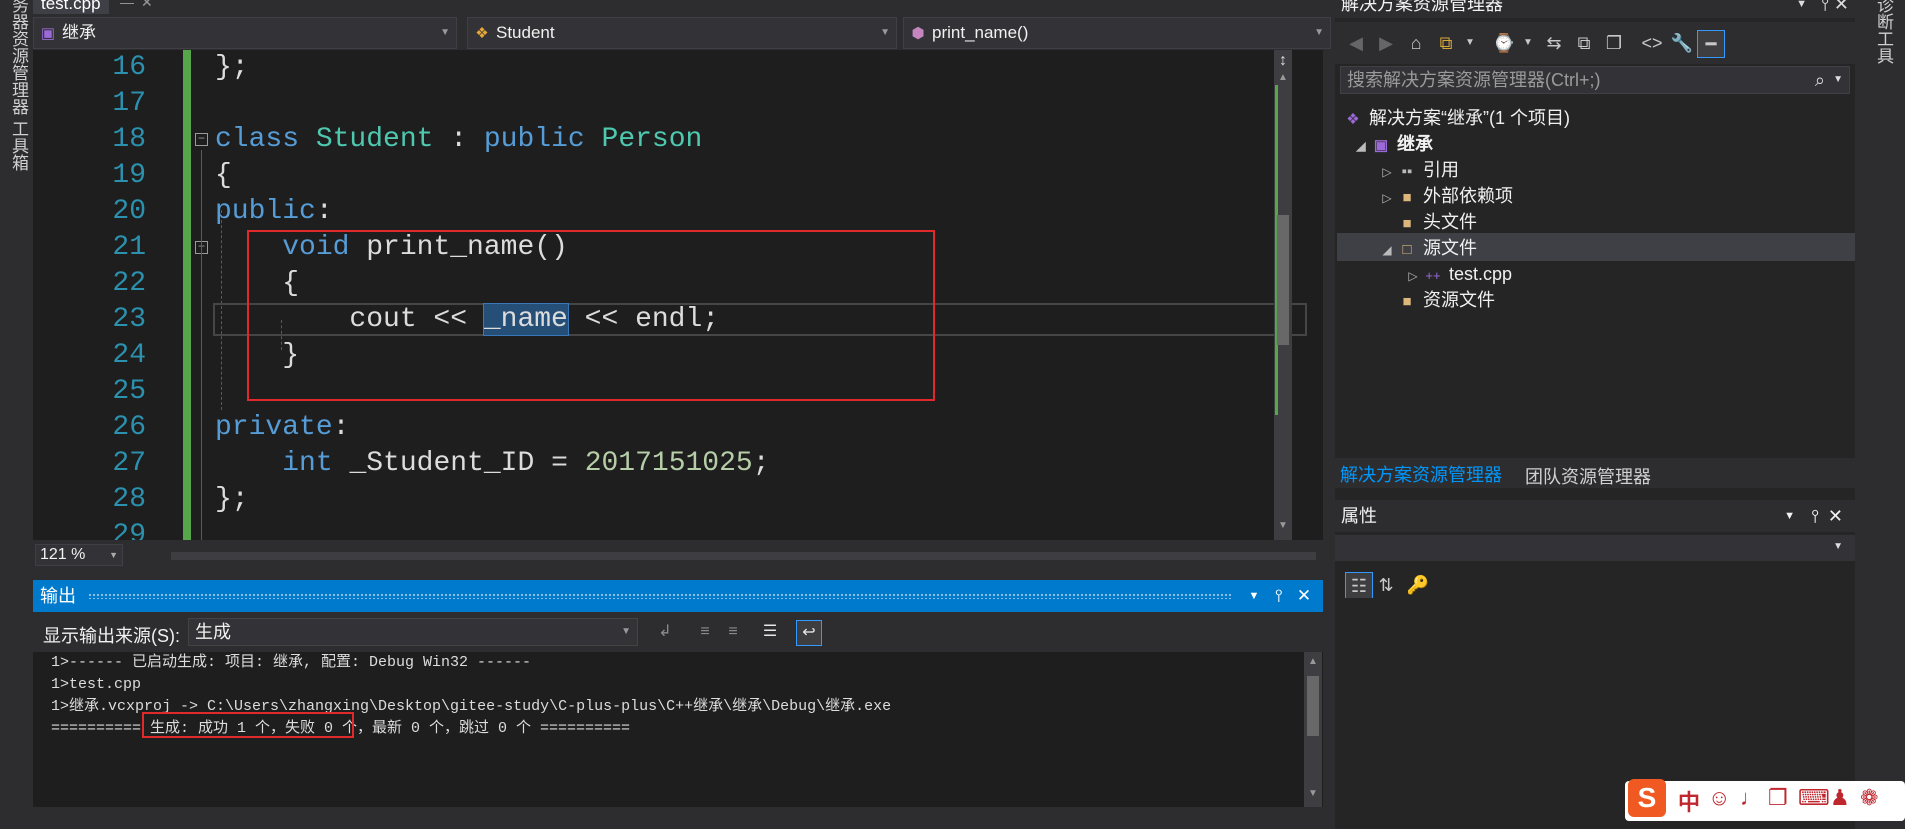 The width and height of the screenshot is (1905, 829). What do you see at coordinates (1458, 274) in the screenshot?
I see `tree-item-test-cpp: ▷ ++ test.cpp` at bounding box center [1458, 274].